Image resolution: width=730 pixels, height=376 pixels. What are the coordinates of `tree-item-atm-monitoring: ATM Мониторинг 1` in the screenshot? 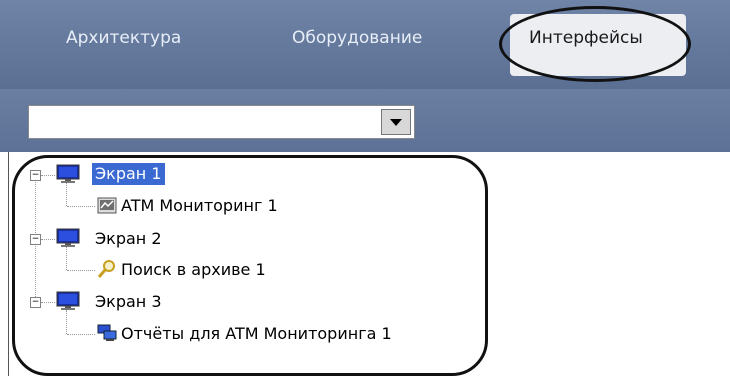 It's located at (199, 205).